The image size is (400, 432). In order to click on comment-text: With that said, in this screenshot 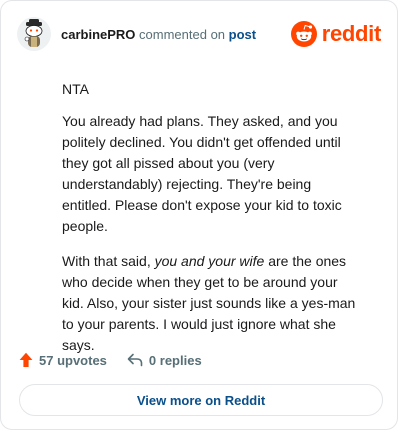, I will do `click(108, 261)`.